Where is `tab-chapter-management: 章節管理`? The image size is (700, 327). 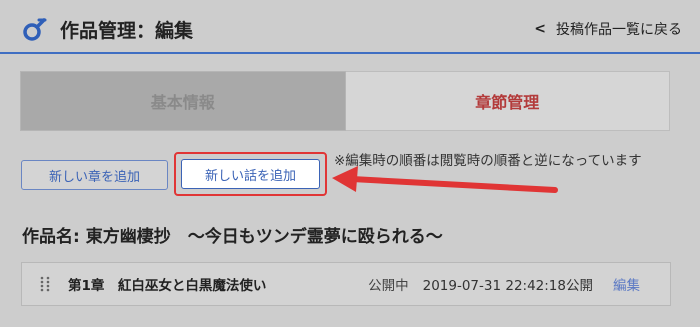 tab-chapter-management: 章節管理 is located at coordinates (507, 101).